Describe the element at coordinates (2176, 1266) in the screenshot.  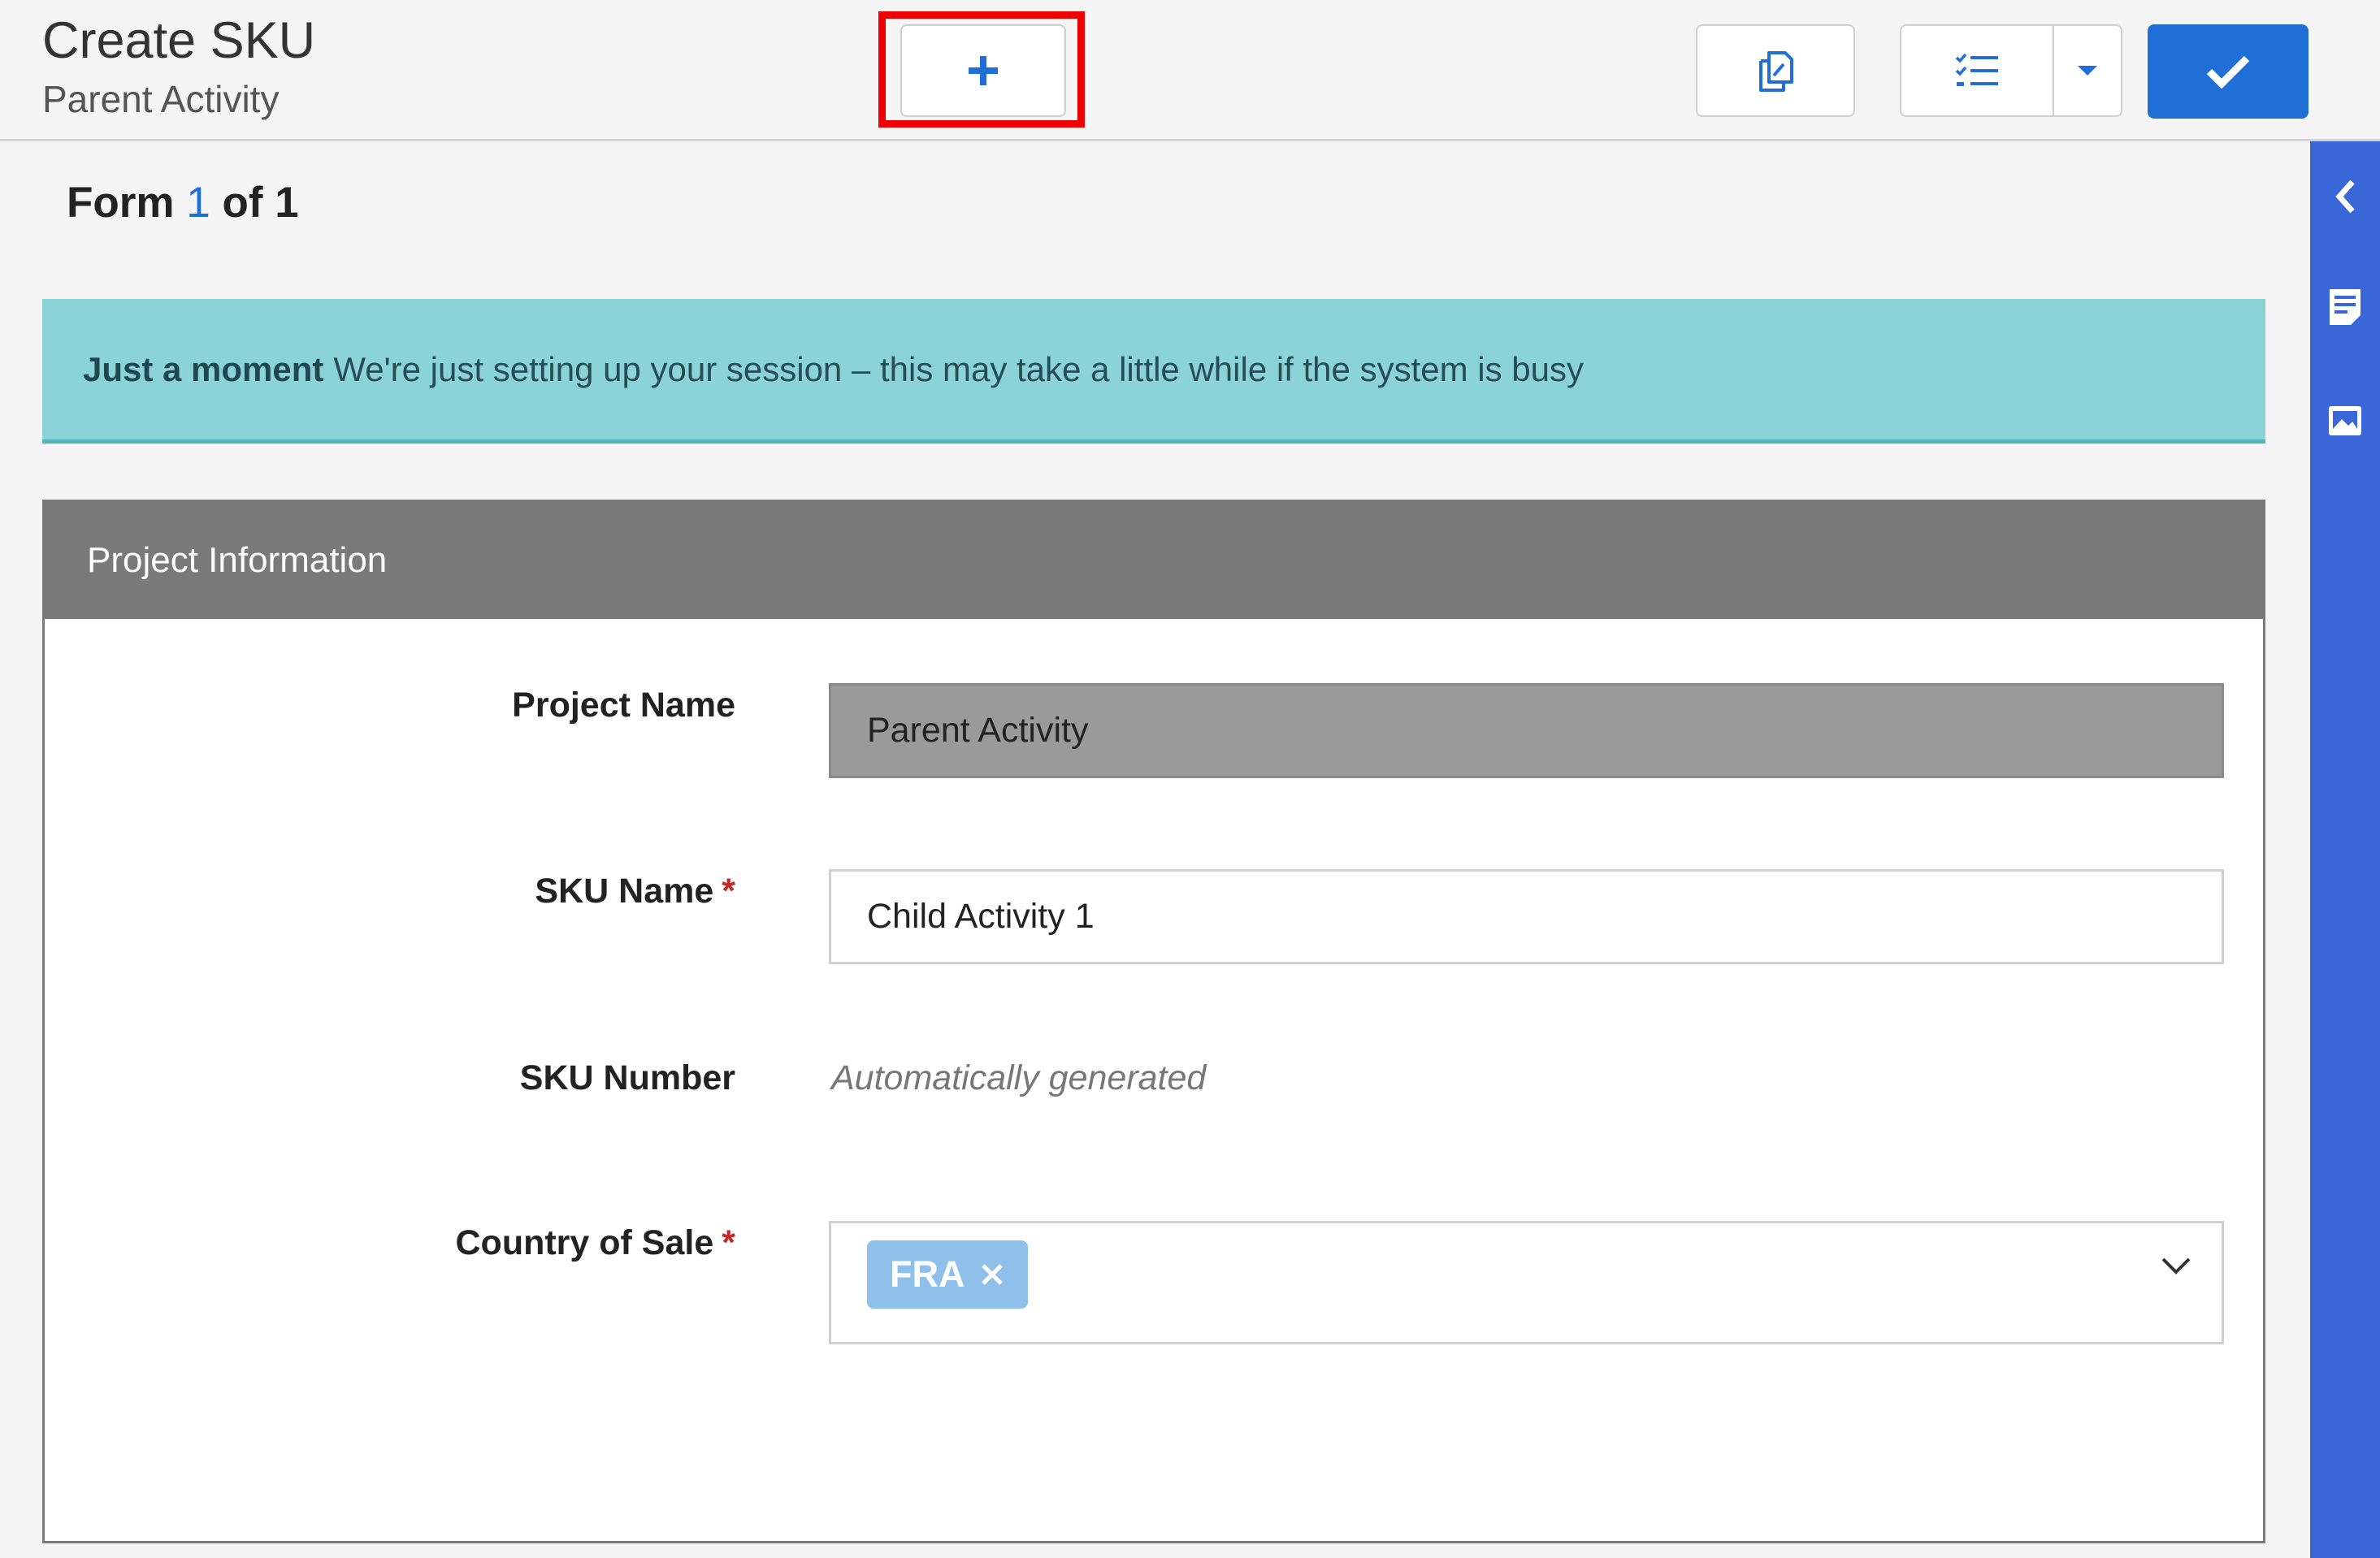
I see `chevron-down-icon` at that location.